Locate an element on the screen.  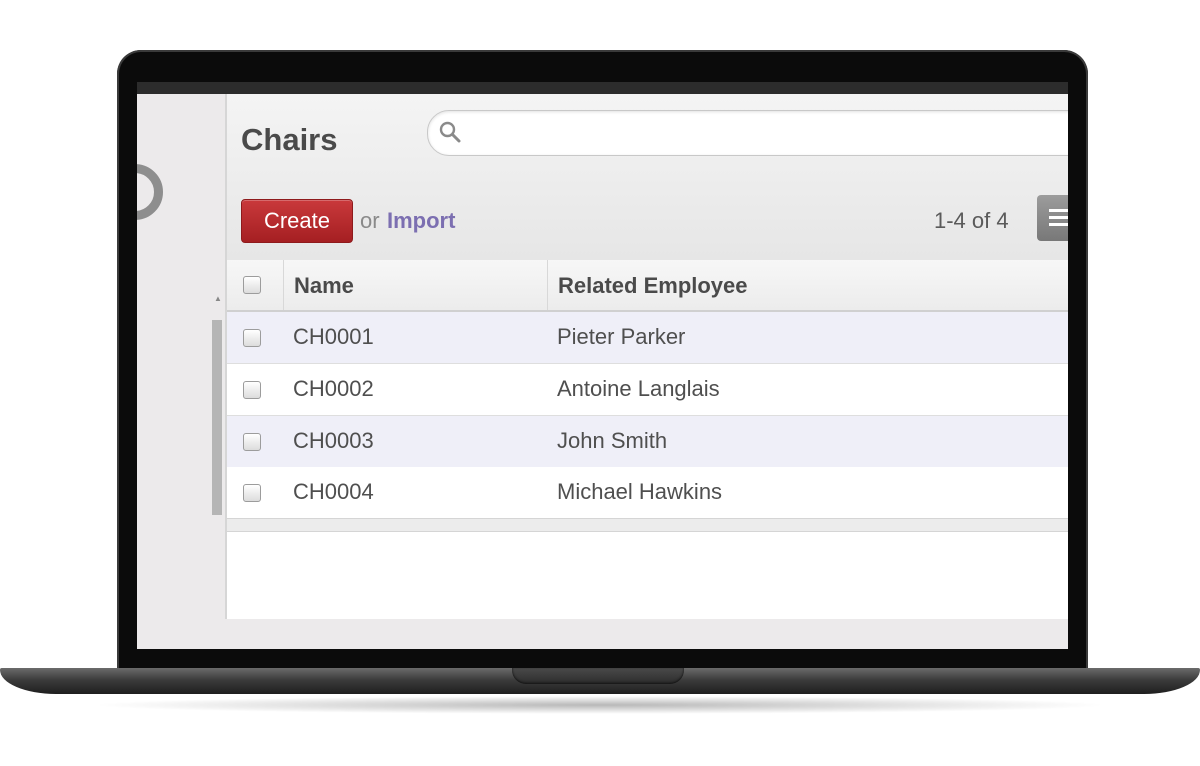
list-view-icon is located at coordinates (1052, 218).